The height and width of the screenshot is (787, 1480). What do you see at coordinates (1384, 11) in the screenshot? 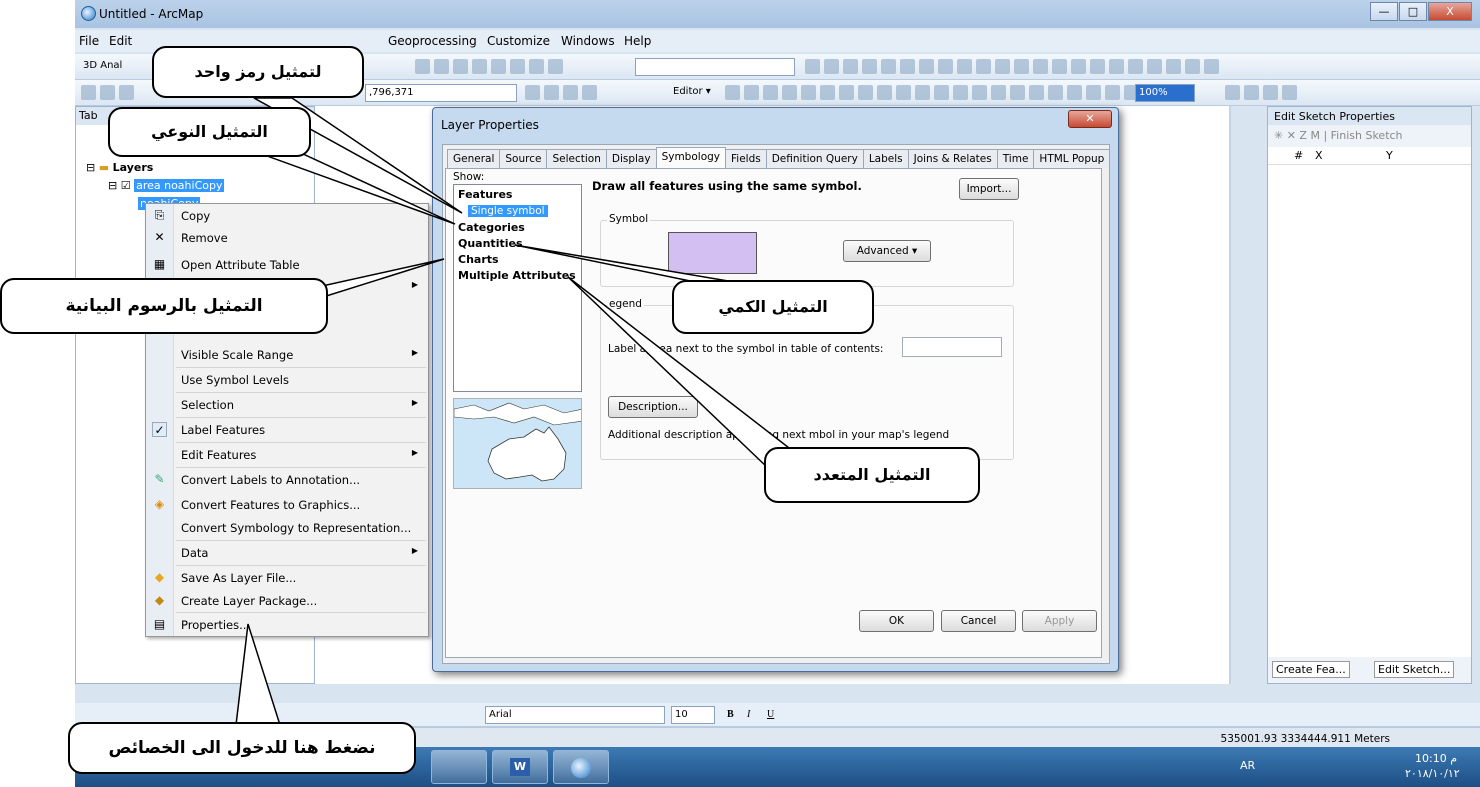
I see `minimize-button: —` at bounding box center [1384, 11].